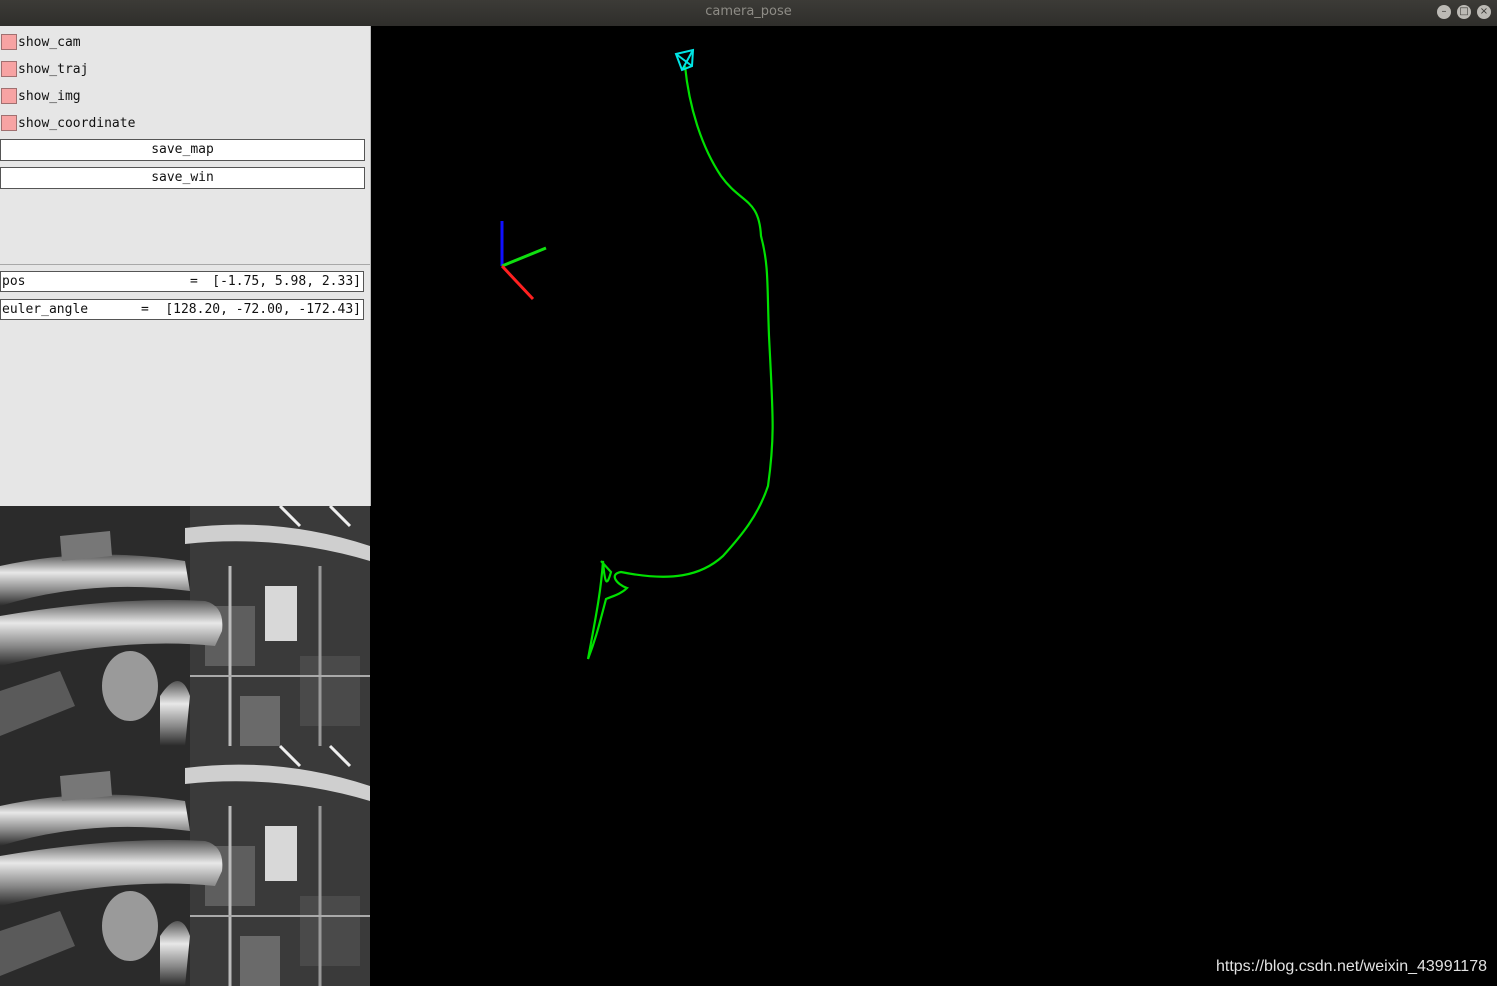 The height and width of the screenshot is (986, 1497). I want to click on checkbox-label: show_cam, so click(49, 42).